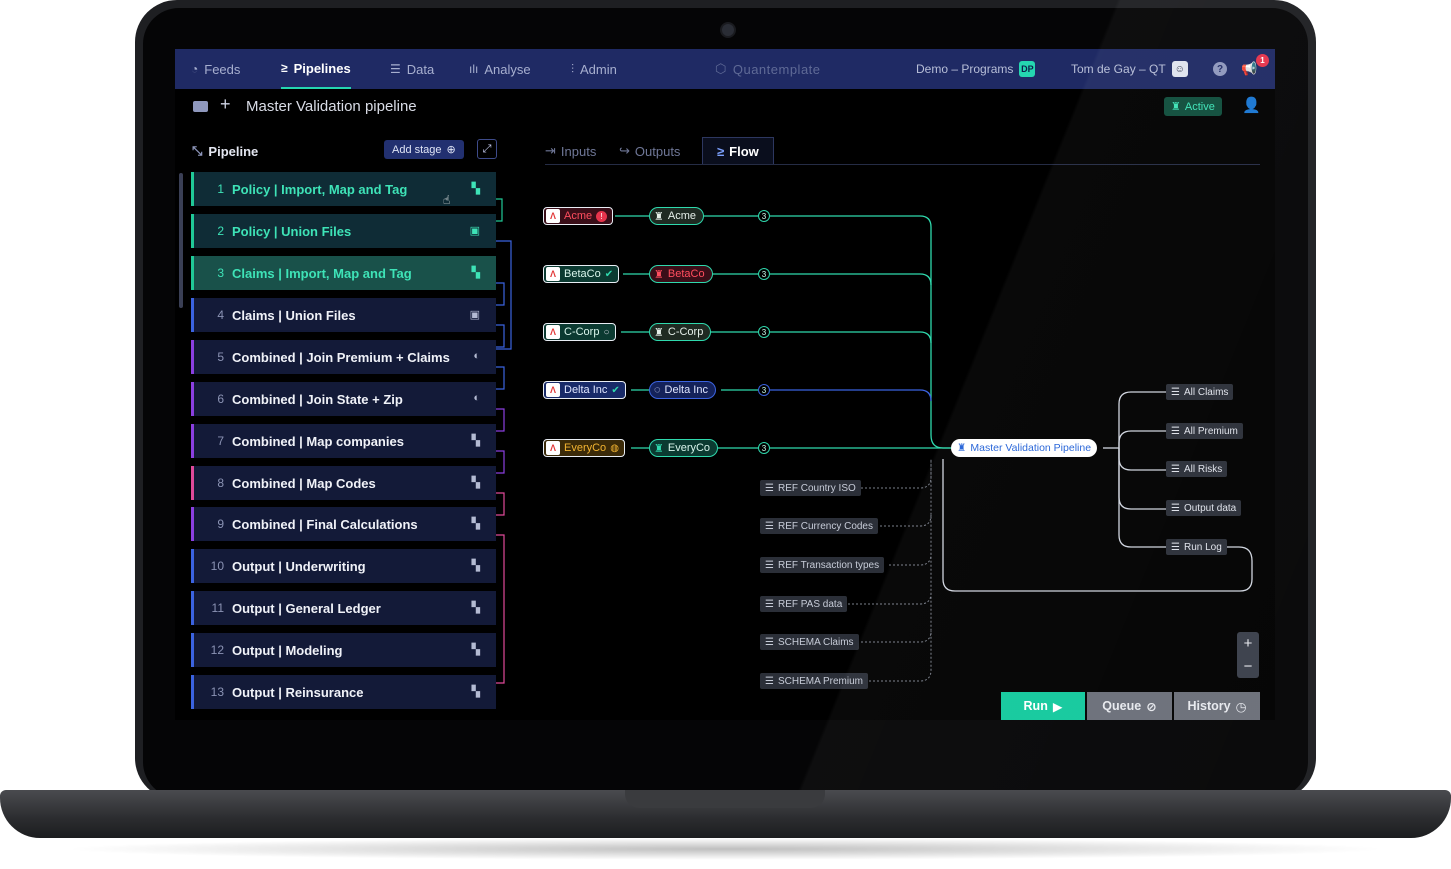 The image size is (1451, 869). Describe the element at coordinates (686, 274) in the screenshot. I see `dataset-label: BetaCo` at that location.